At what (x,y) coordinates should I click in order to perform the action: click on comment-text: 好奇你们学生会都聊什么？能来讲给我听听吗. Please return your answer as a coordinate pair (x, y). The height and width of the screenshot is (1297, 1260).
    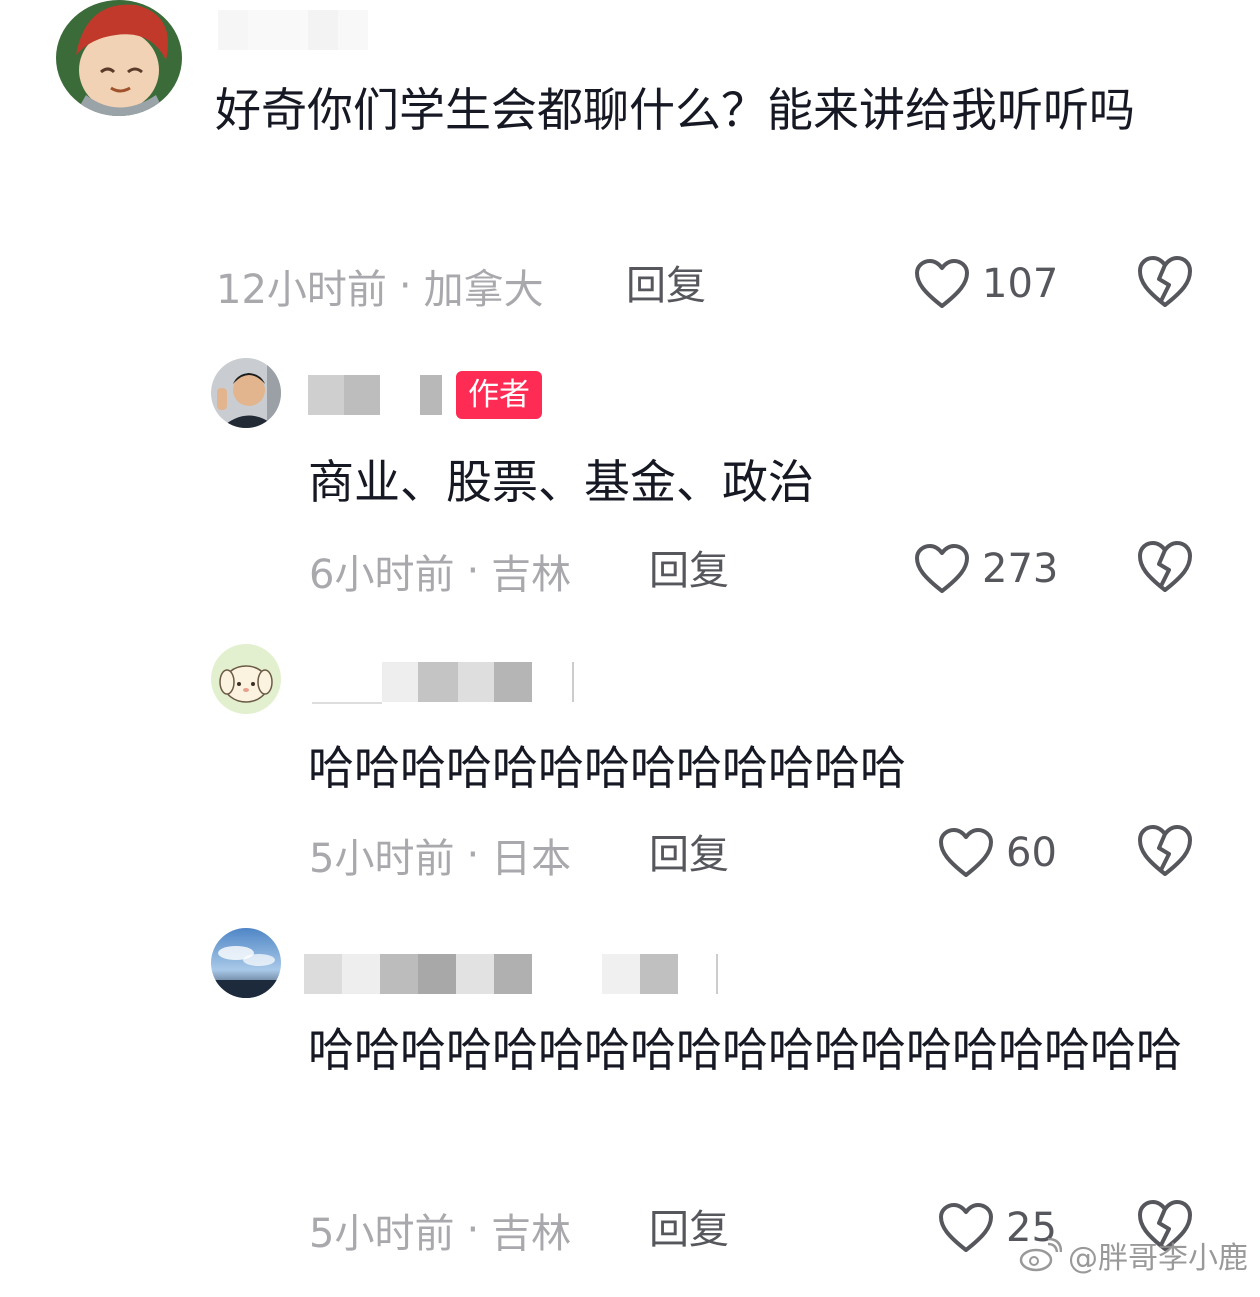
    Looking at the image, I should click on (675, 110).